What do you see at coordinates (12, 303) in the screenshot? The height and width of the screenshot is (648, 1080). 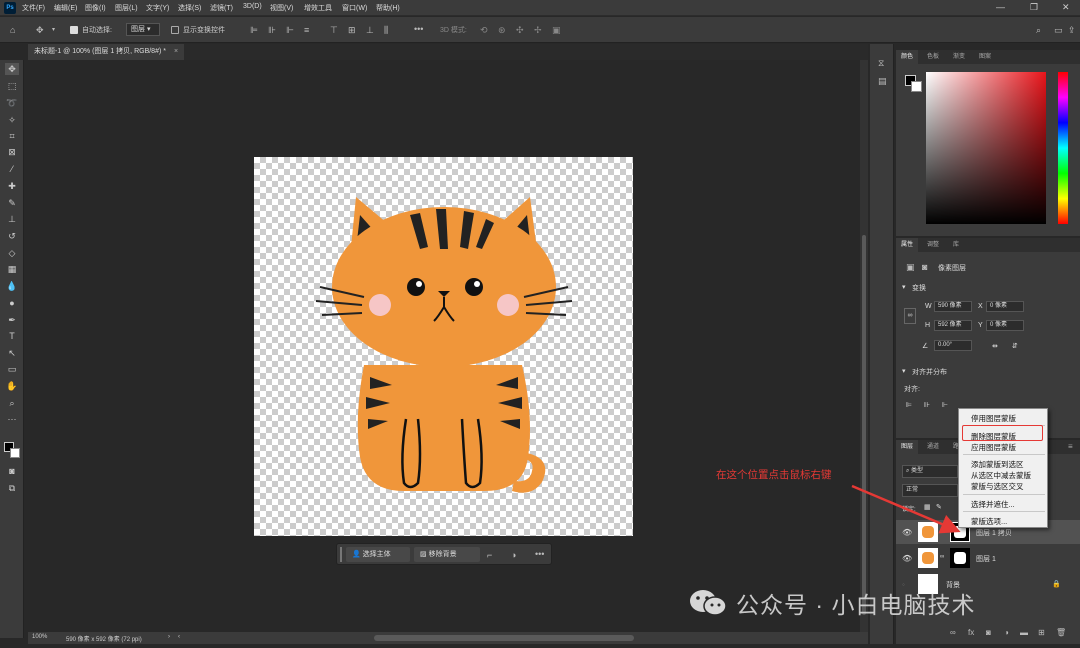 I see `dodge-tool-icon: ●` at bounding box center [12, 303].